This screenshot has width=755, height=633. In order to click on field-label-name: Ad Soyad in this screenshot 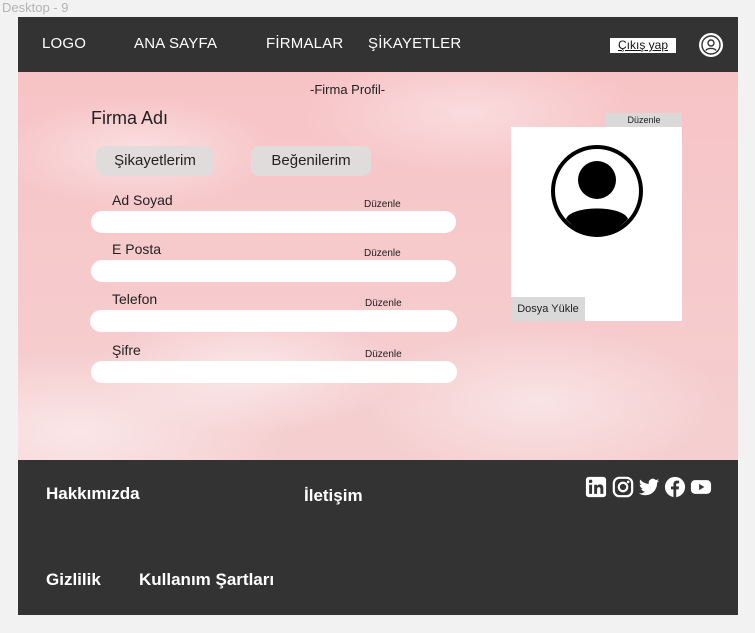, I will do `click(142, 200)`.